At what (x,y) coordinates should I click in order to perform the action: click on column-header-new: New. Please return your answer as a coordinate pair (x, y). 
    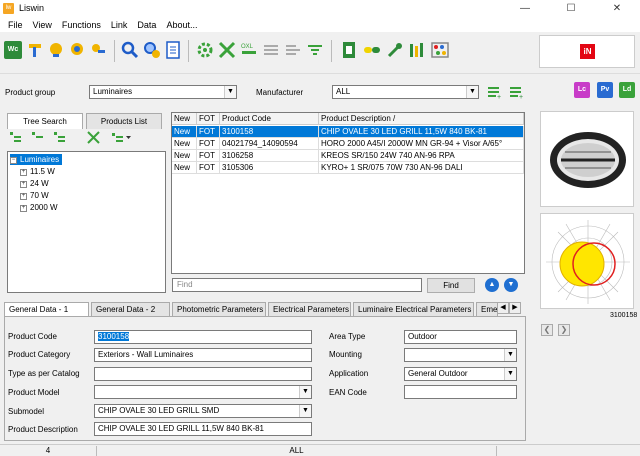
    Looking at the image, I should click on (184, 119).